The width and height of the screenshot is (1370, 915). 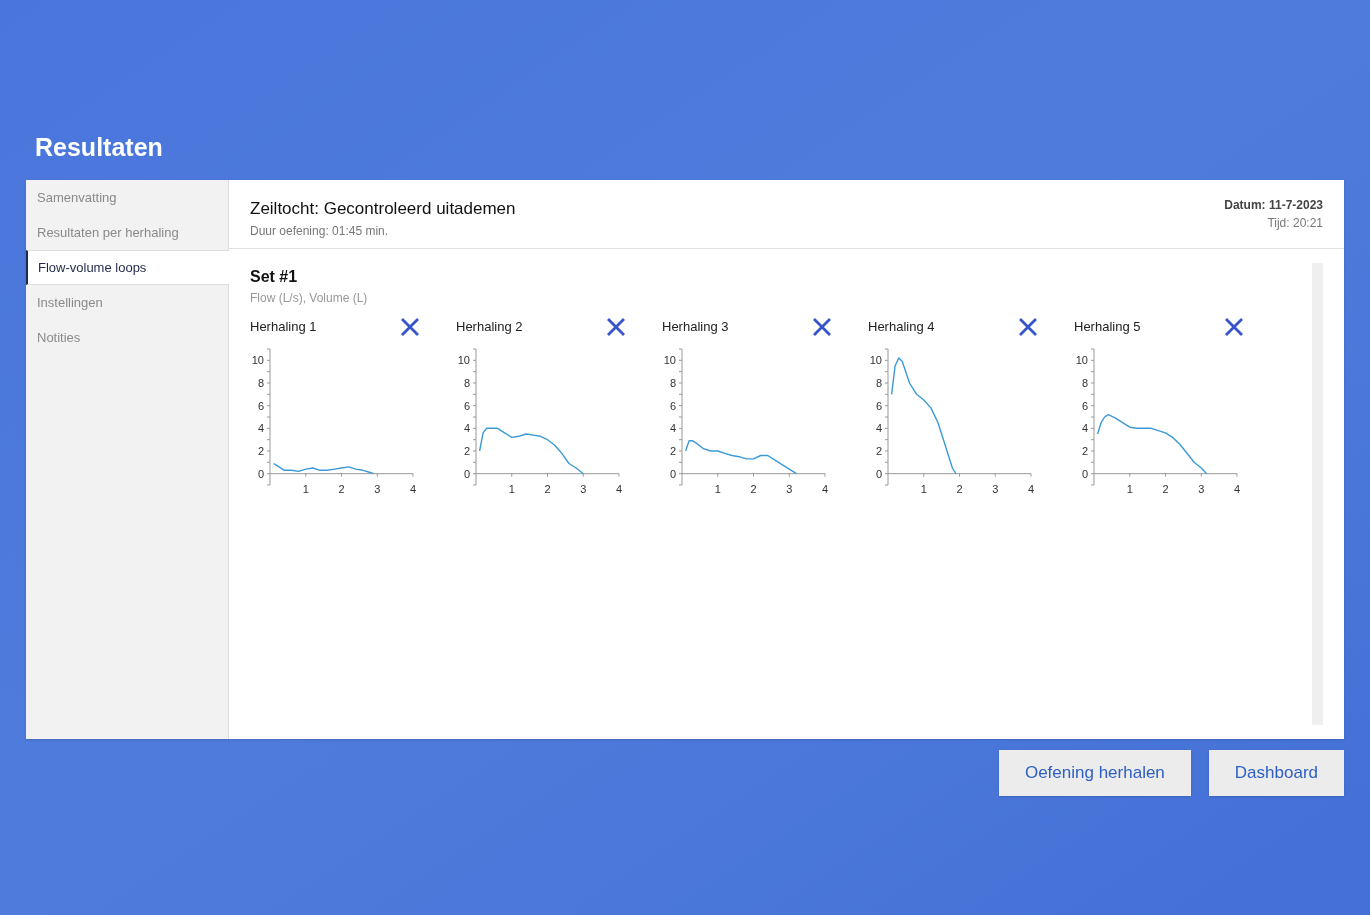 What do you see at coordinates (127, 232) in the screenshot?
I see `sidebar-item: Resultaten per herhaling` at bounding box center [127, 232].